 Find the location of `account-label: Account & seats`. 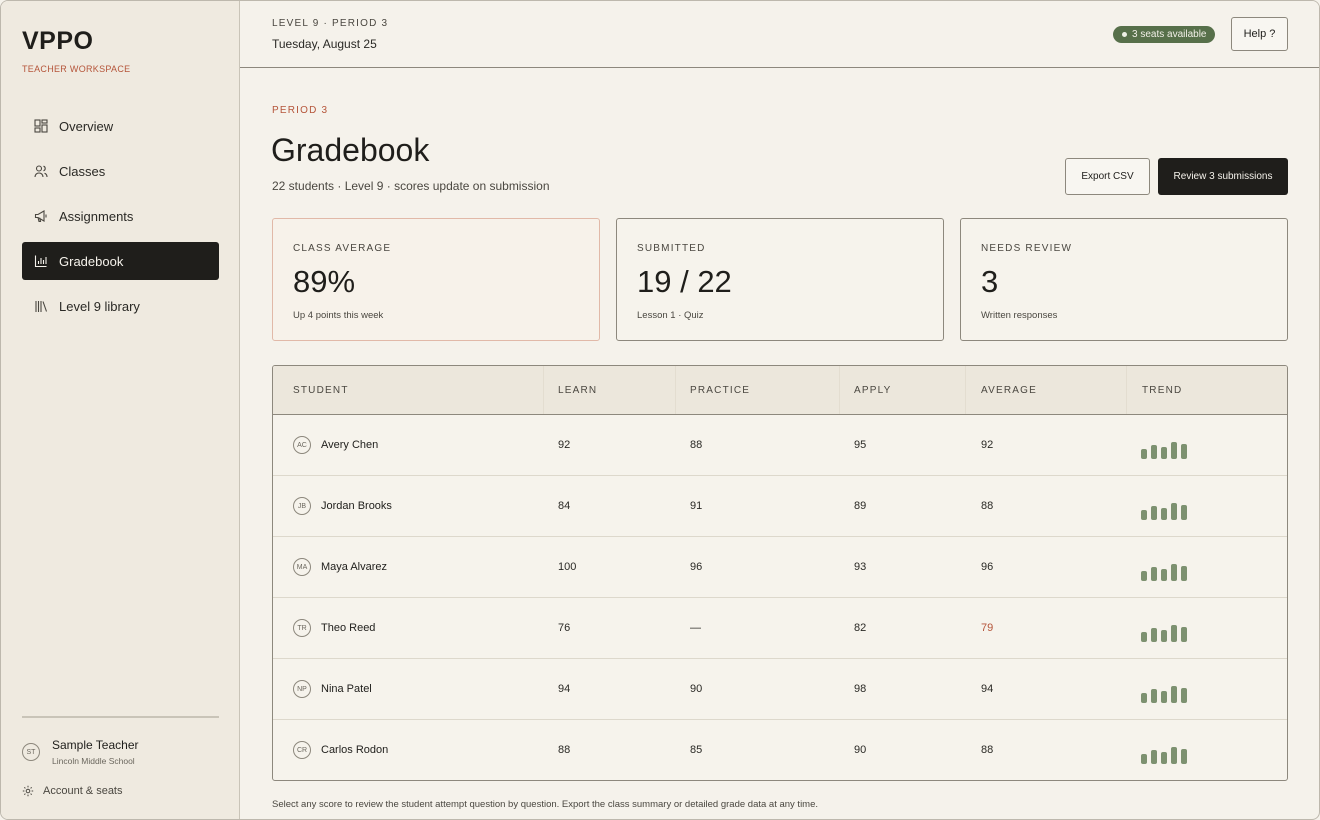

account-label: Account & seats is located at coordinates (83, 791).